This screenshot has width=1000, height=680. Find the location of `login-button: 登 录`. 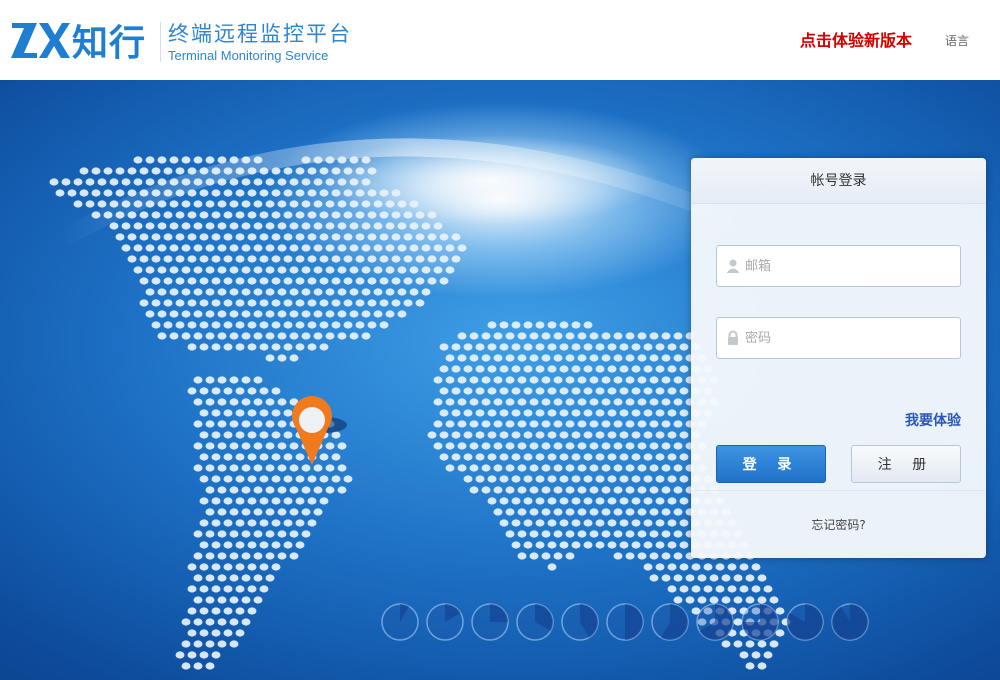

login-button: 登 录 is located at coordinates (771, 464).